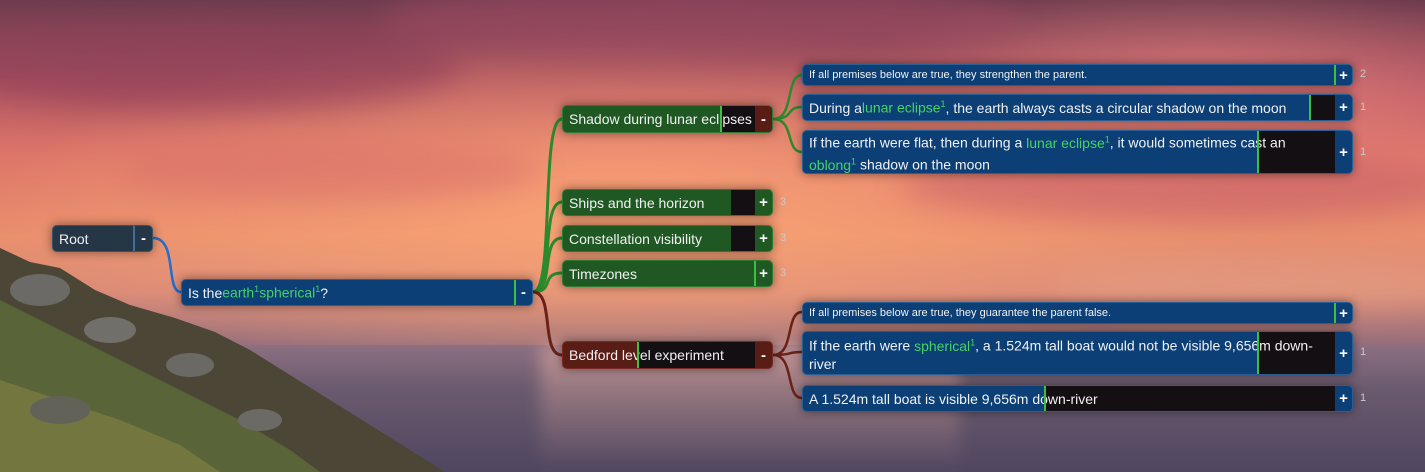 The height and width of the screenshot is (472, 1425). What do you see at coordinates (74, 238) in the screenshot?
I see `root-label: Root` at bounding box center [74, 238].